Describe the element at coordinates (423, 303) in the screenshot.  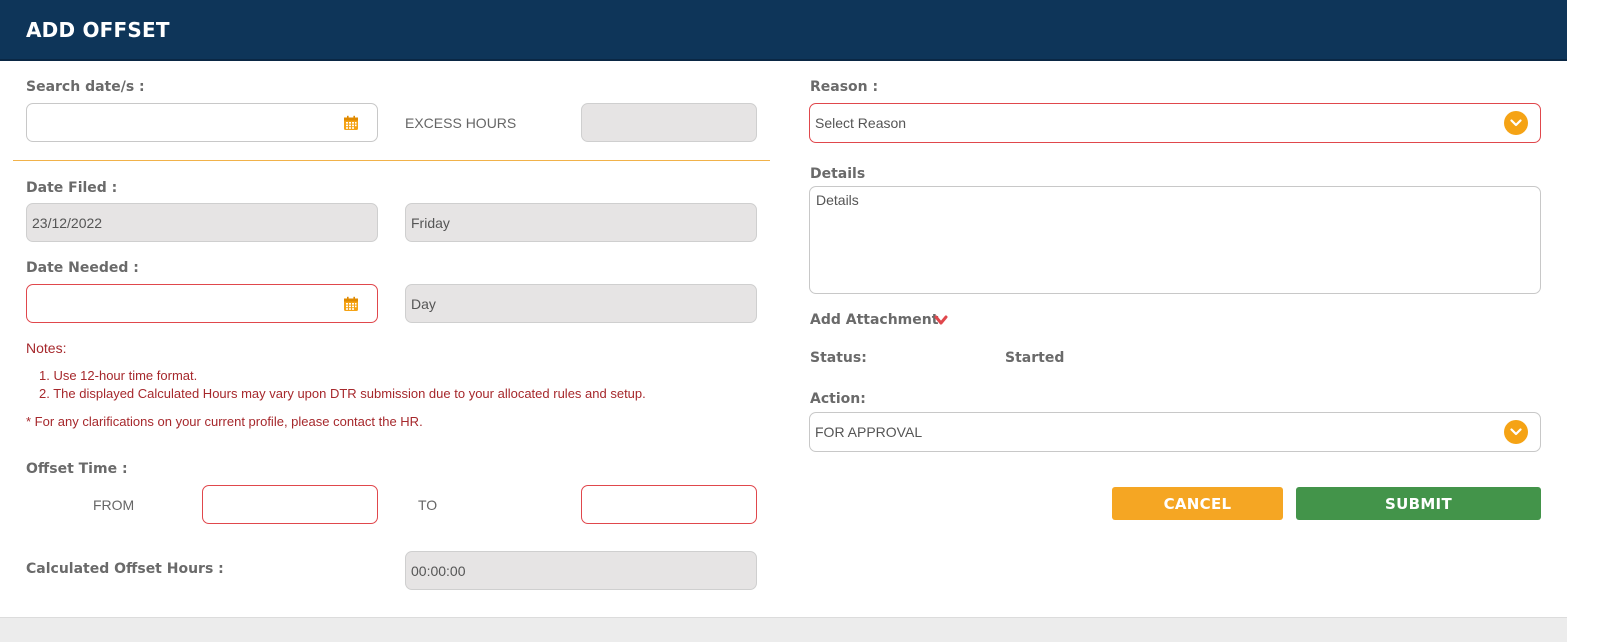
I see `date-needed-day: Day` at that location.